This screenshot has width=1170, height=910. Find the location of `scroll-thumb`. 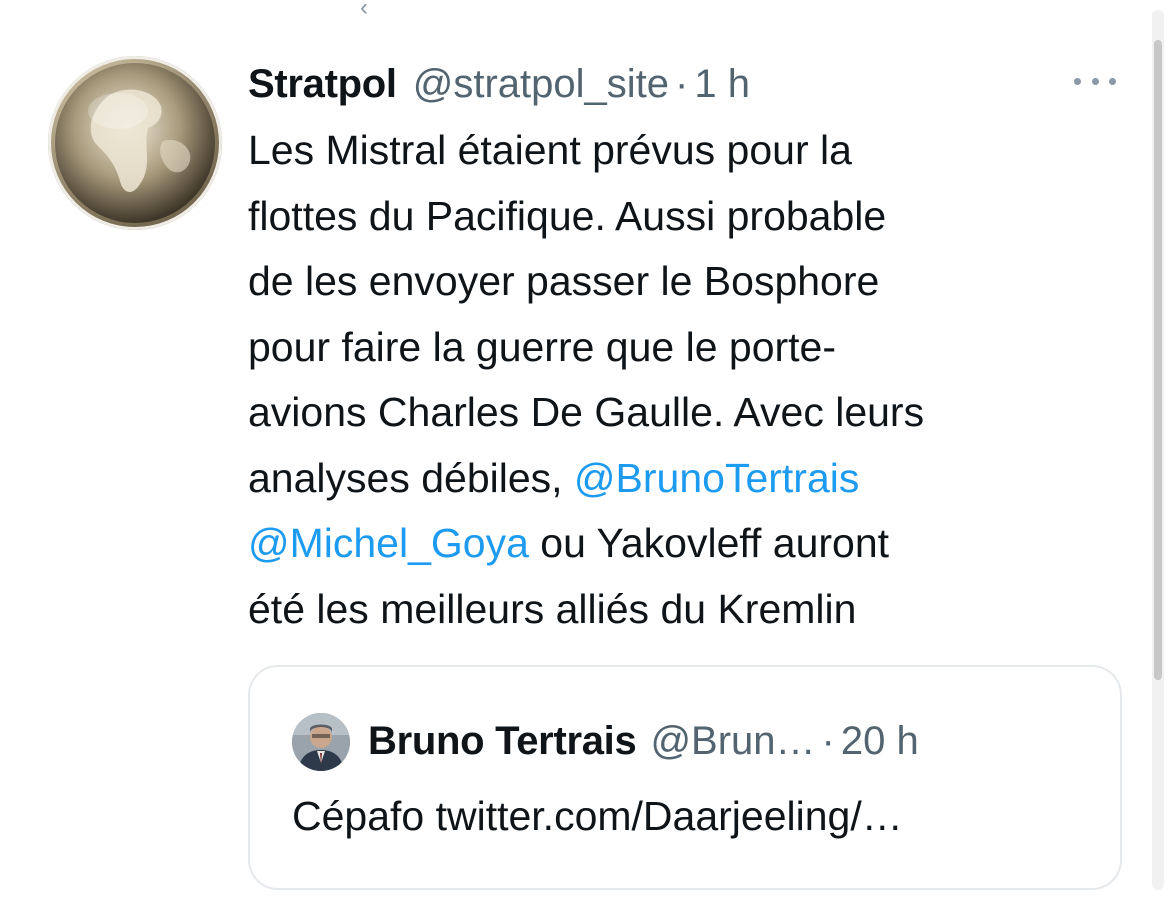

scroll-thumb is located at coordinates (1158, 360).